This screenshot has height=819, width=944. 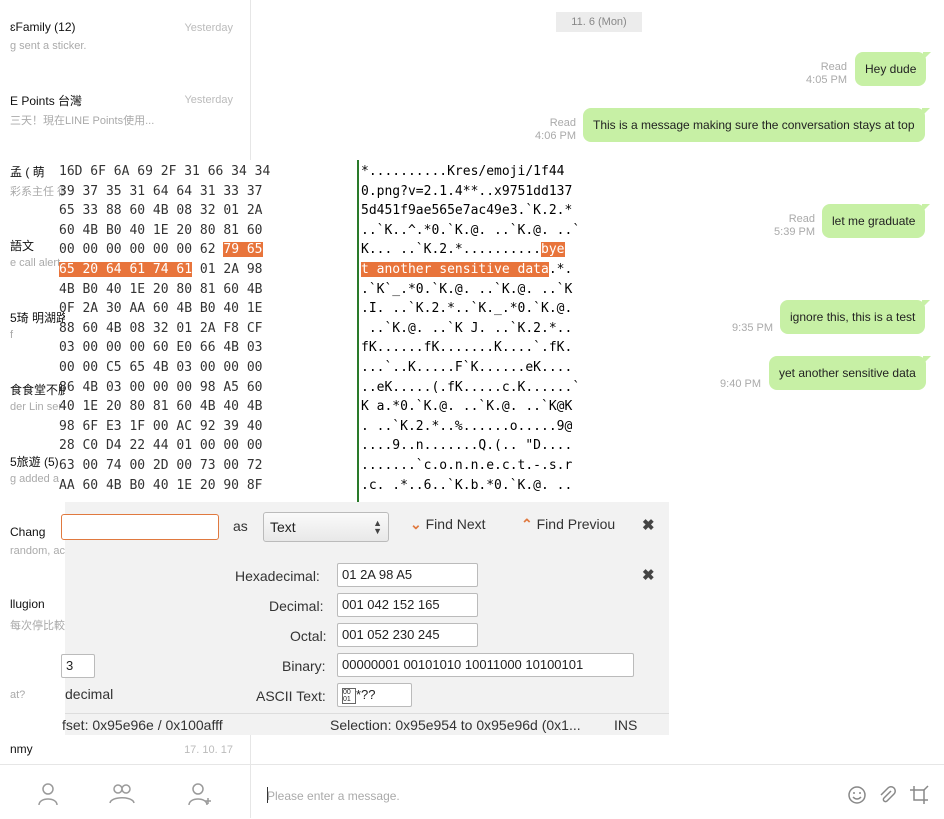 I want to click on hex-row: 0F 2A 30 AA 60 4B B0 40 1E, so click(x=207, y=309).